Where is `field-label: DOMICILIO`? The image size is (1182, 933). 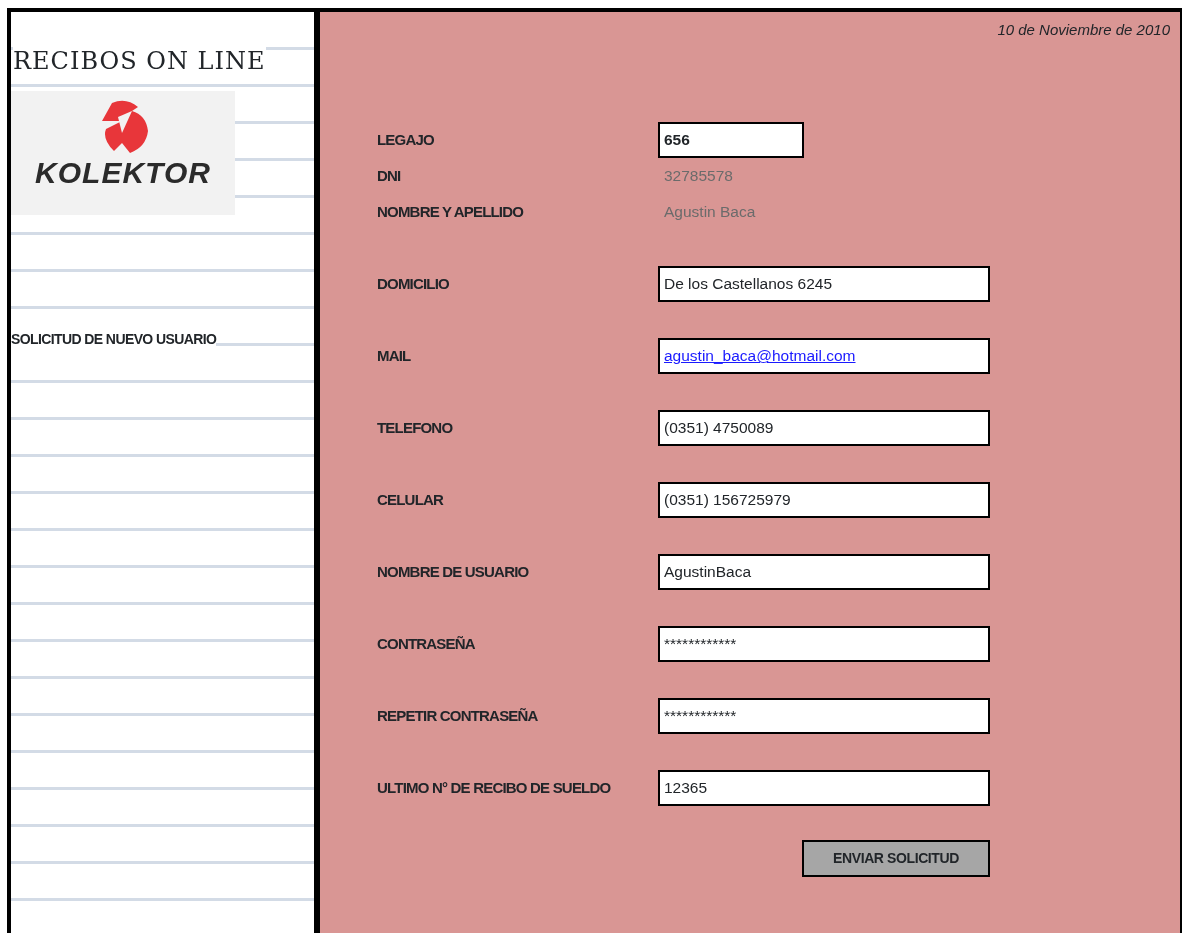 field-label: DOMICILIO is located at coordinates (413, 283).